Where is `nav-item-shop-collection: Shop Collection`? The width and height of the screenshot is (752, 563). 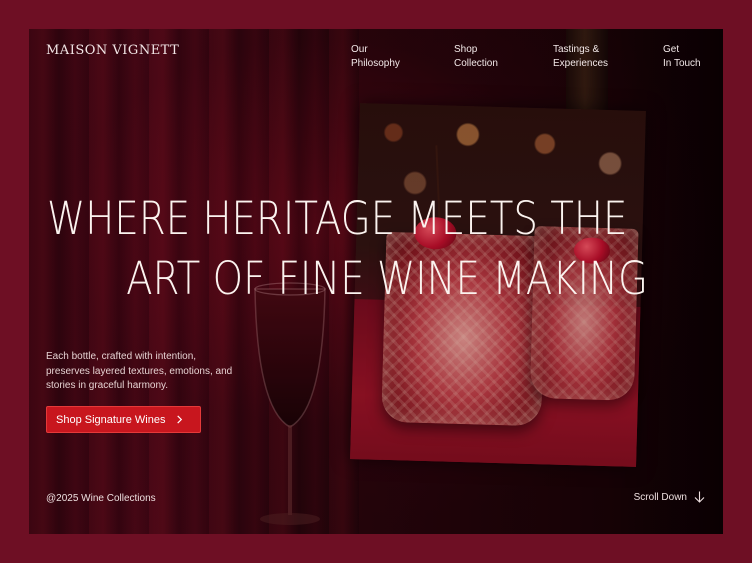
nav-item-shop-collection: Shop Collection is located at coordinates (494, 57).